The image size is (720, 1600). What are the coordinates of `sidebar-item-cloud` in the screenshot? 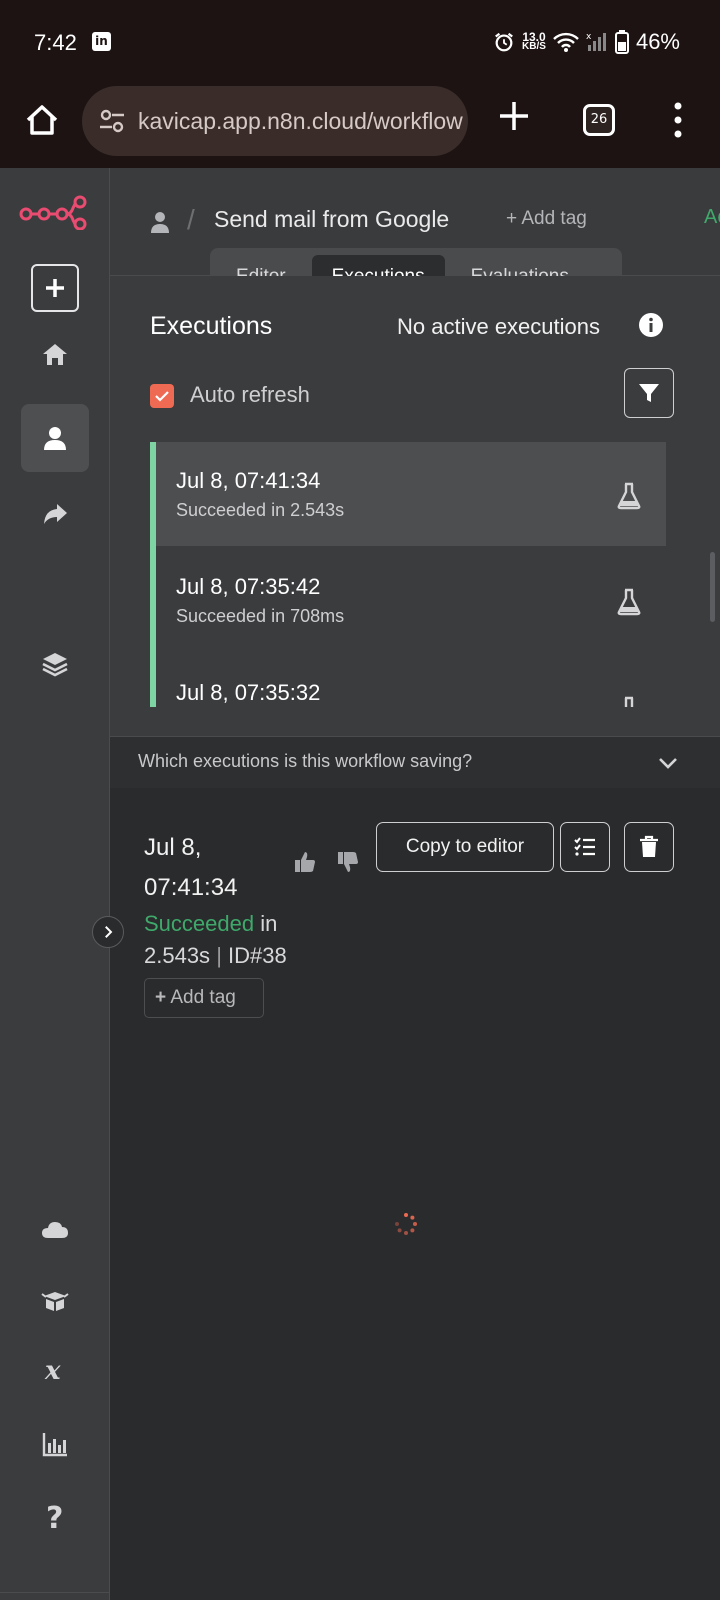 It's located at (55, 1230).